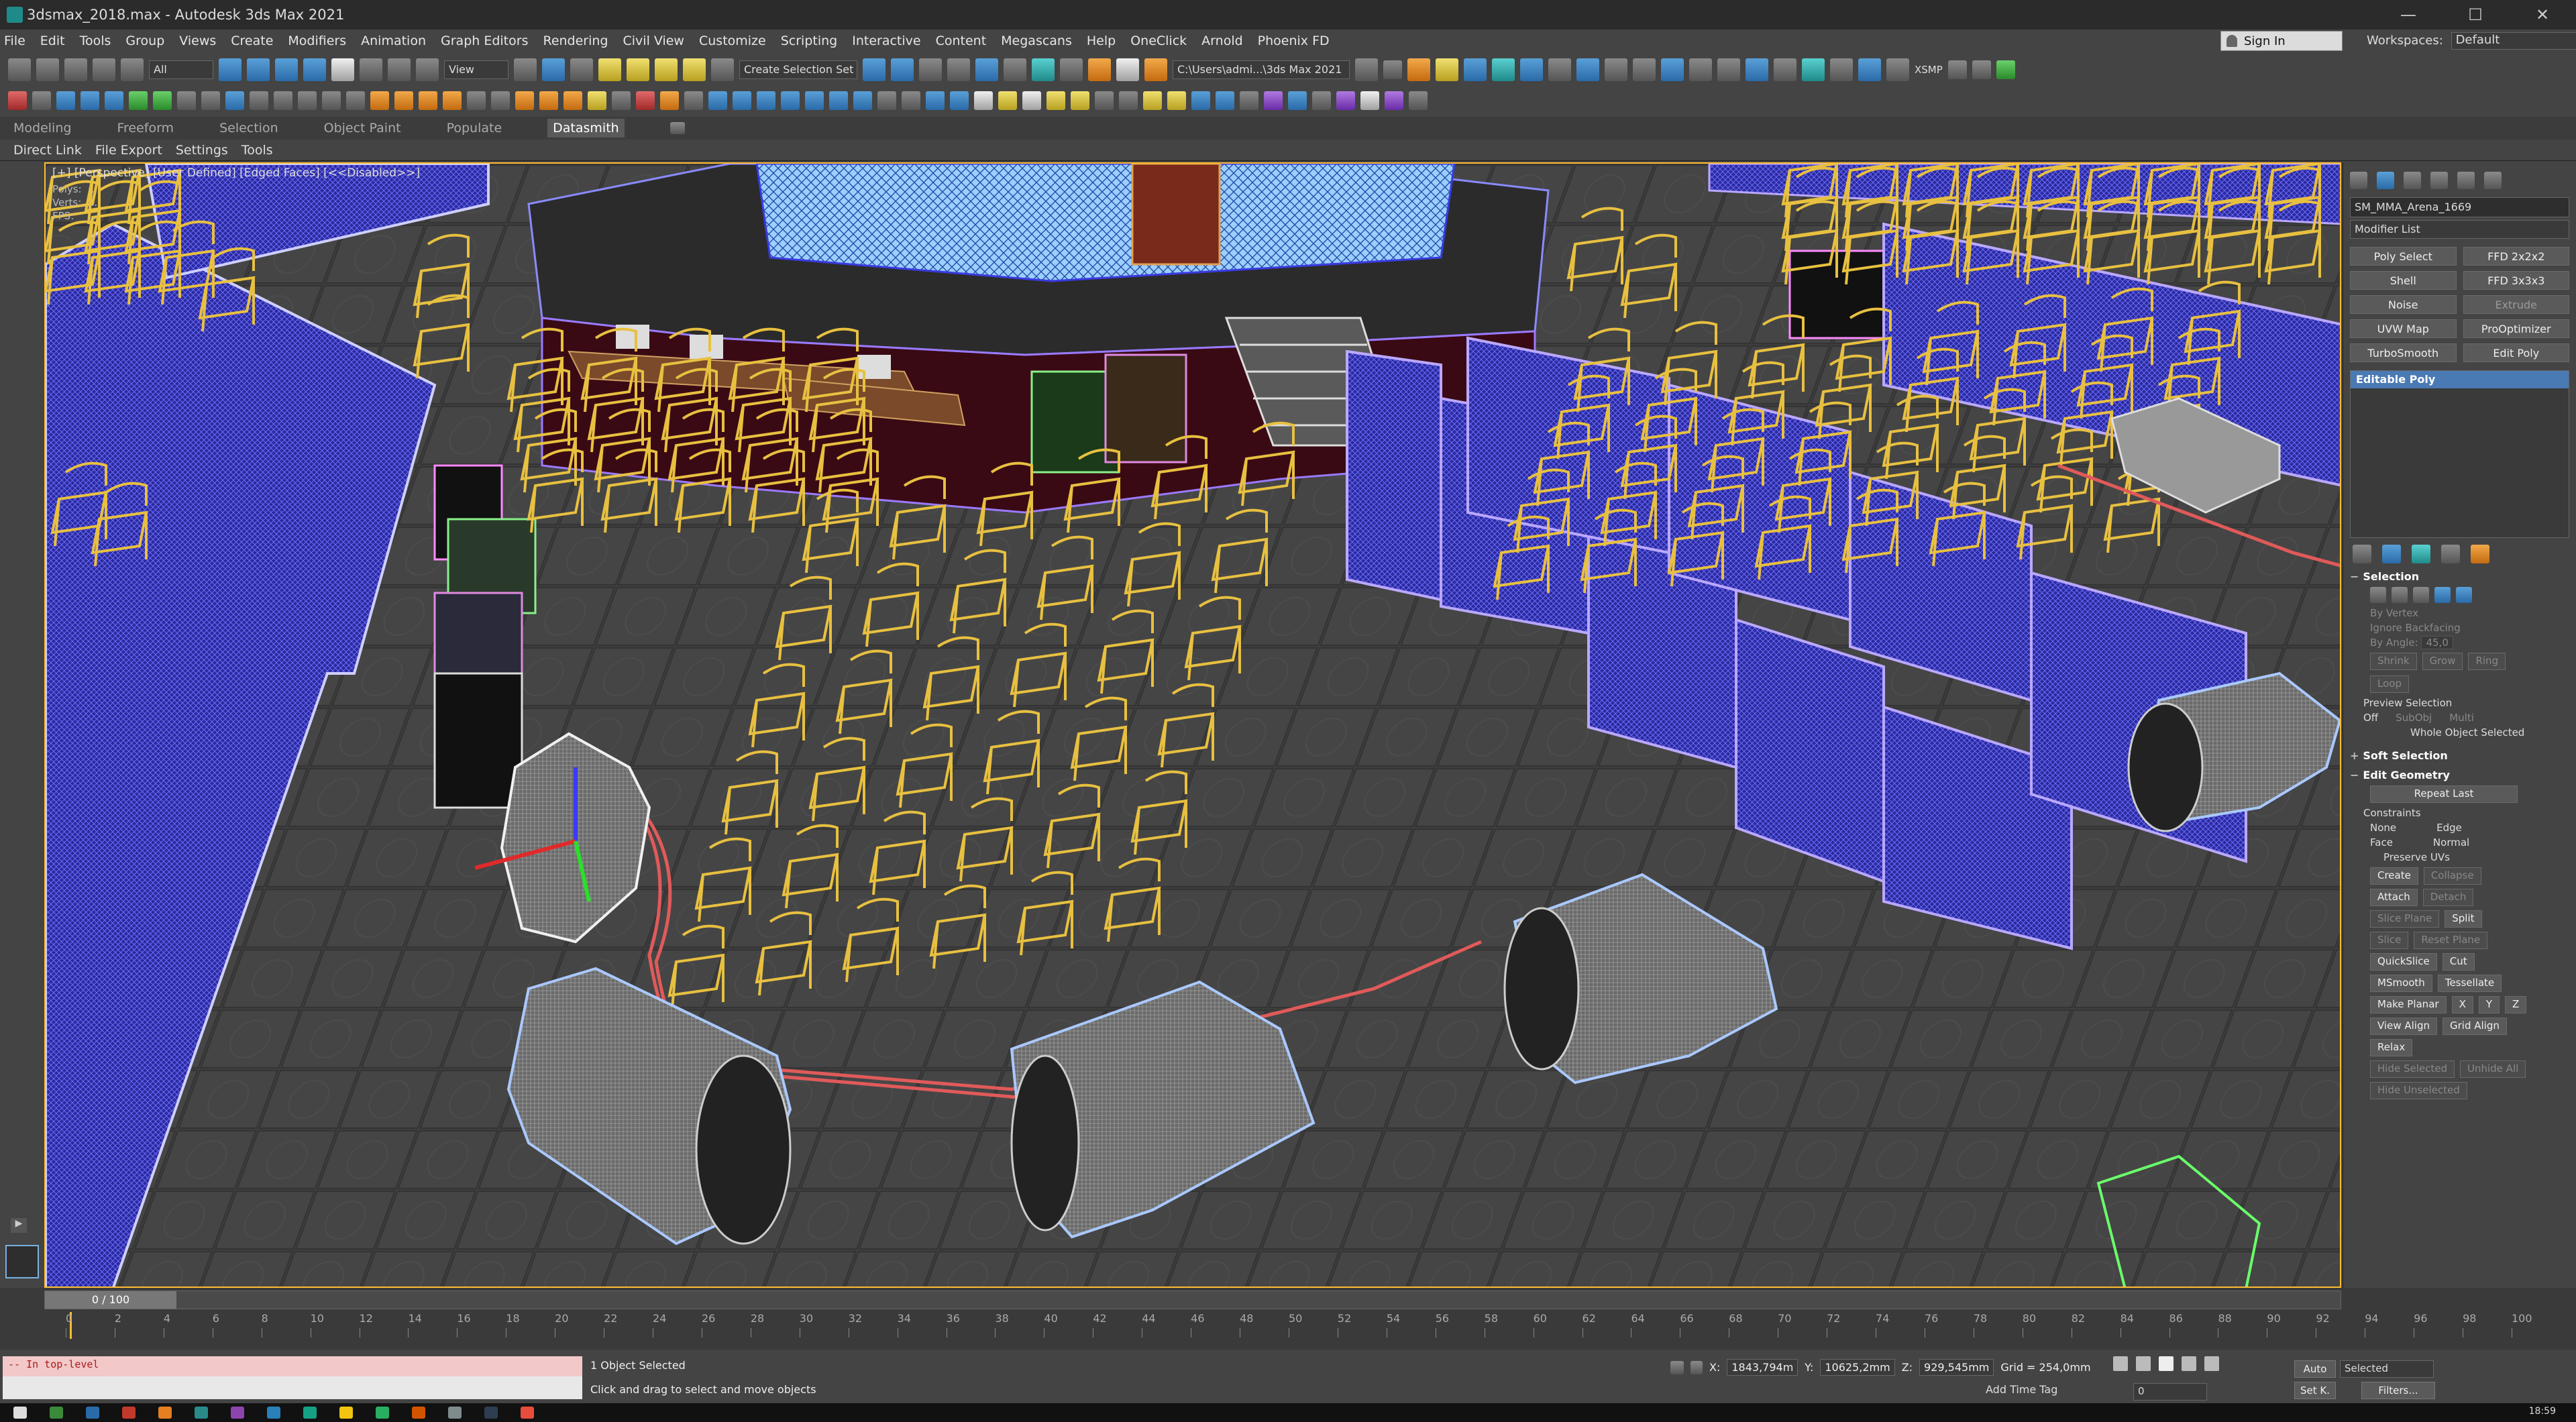 This screenshot has height=1422, width=2576. I want to click on vray-ies-icon, so click(1031, 100).